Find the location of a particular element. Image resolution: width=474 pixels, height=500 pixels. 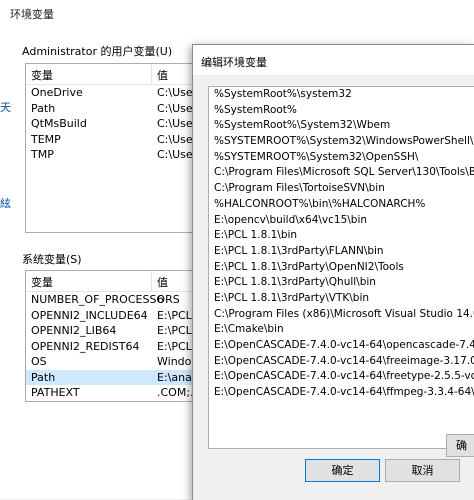

system-var-row: OPENNI2_LIB64 E:\PCL 1. is located at coordinates (121, 331).